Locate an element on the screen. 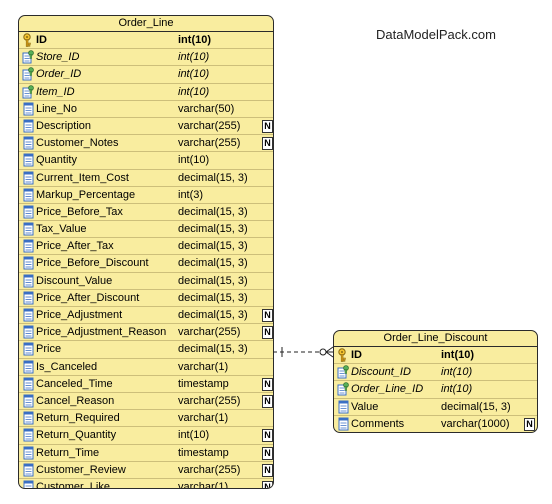  crowfoot-bottom is located at coordinates (329, 354).